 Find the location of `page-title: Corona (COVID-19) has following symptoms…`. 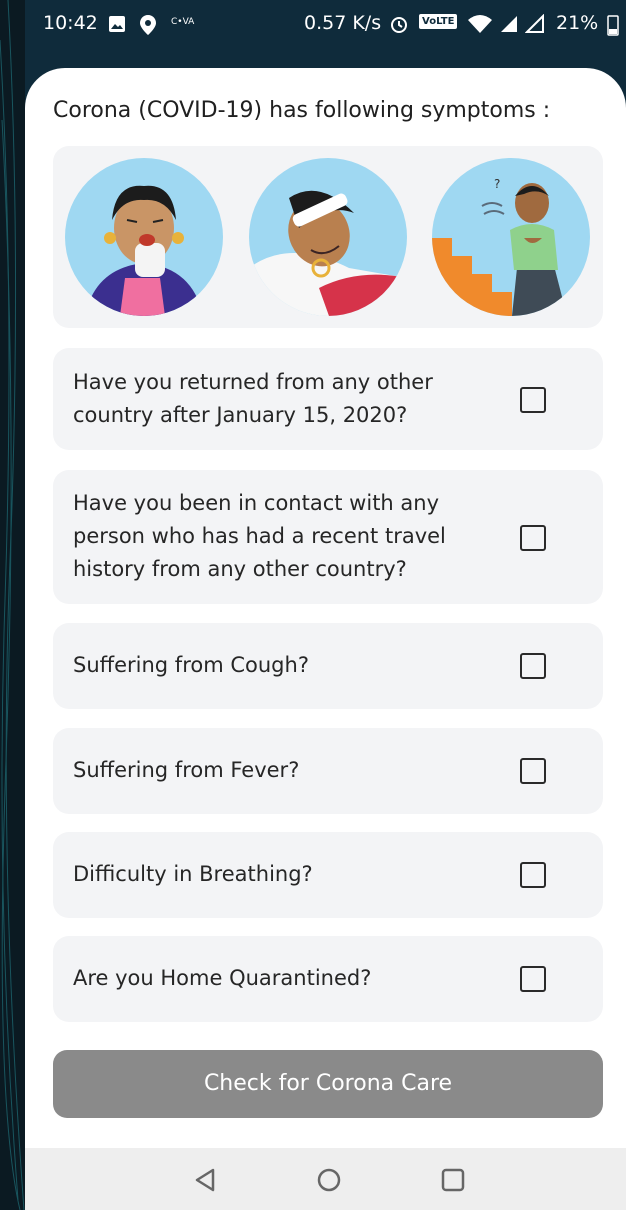

page-title: Corona (COVID-19) has following symptoms… is located at coordinates (302, 110).